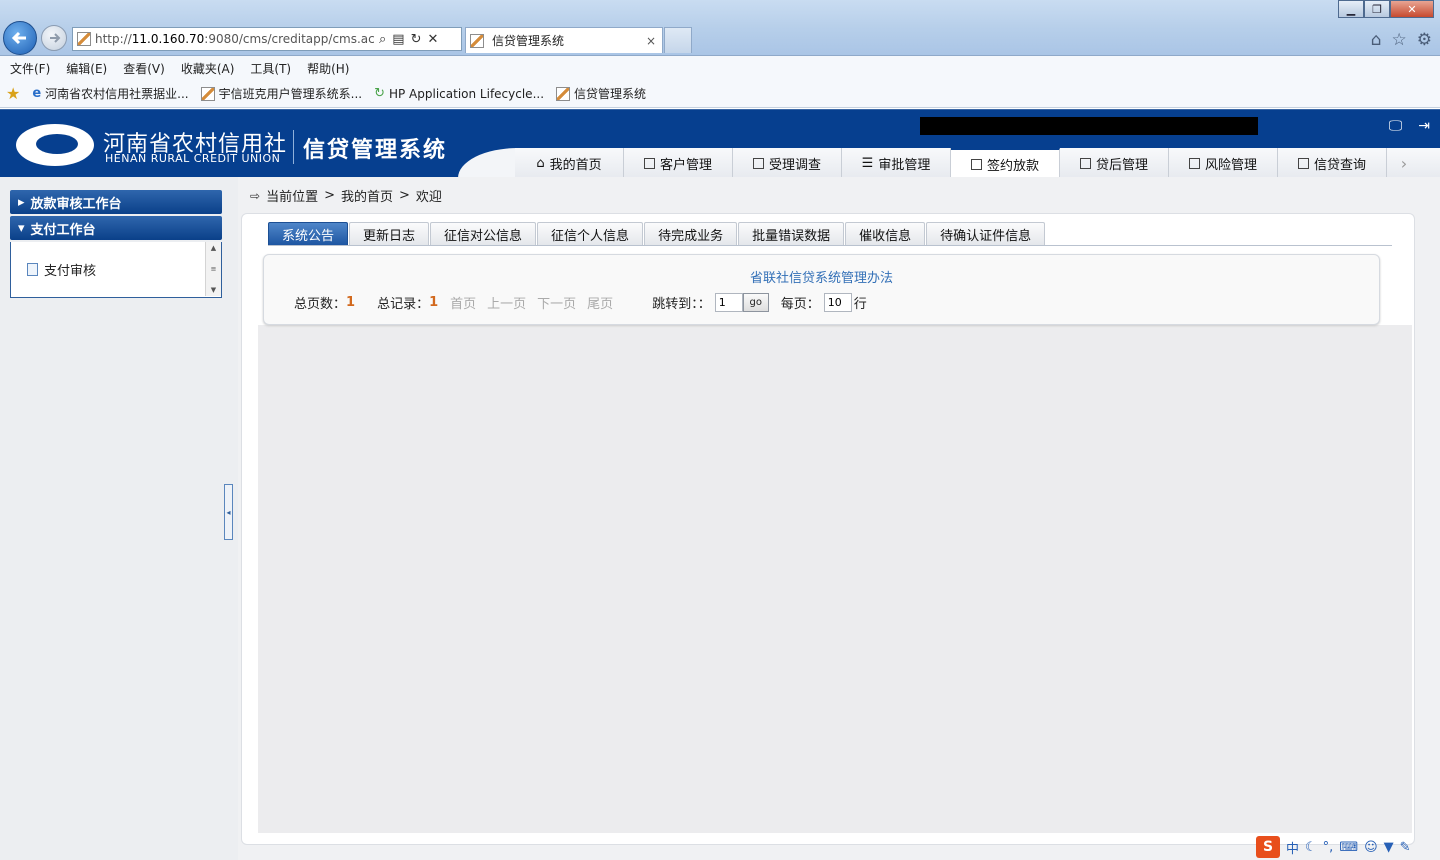 This screenshot has width=1440, height=860. Describe the element at coordinates (600, 302) in the screenshot. I see `last-page-link: 尾页` at that location.